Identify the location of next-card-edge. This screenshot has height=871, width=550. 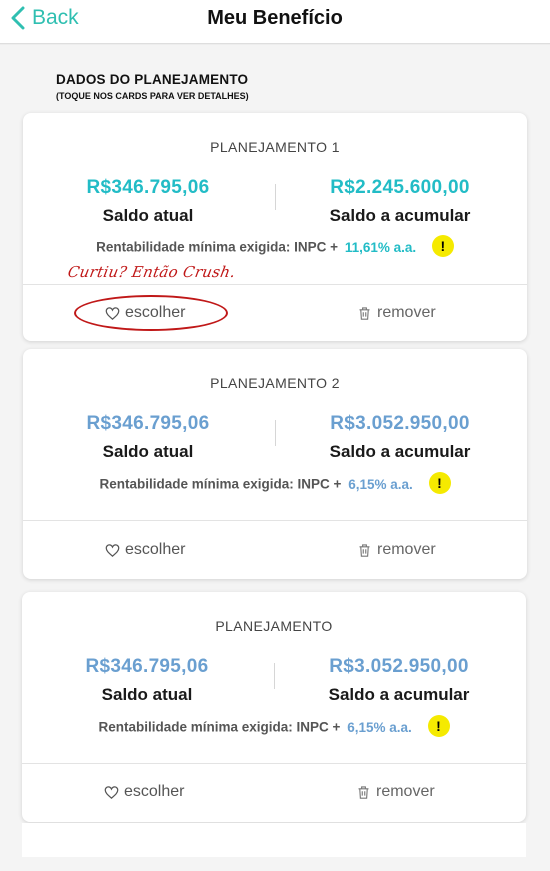
(274, 840).